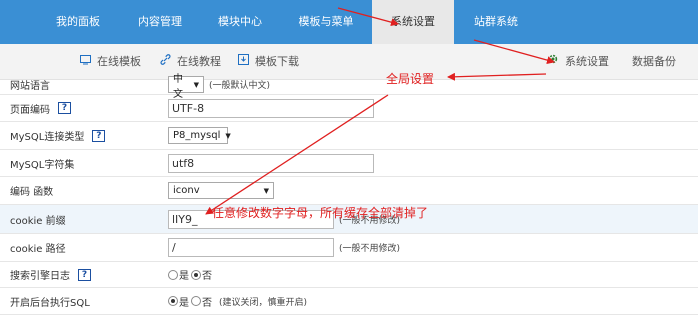  Describe the element at coordinates (514, 52) in the screenshot. I see `arrow-to-subnav-settings` at that location.